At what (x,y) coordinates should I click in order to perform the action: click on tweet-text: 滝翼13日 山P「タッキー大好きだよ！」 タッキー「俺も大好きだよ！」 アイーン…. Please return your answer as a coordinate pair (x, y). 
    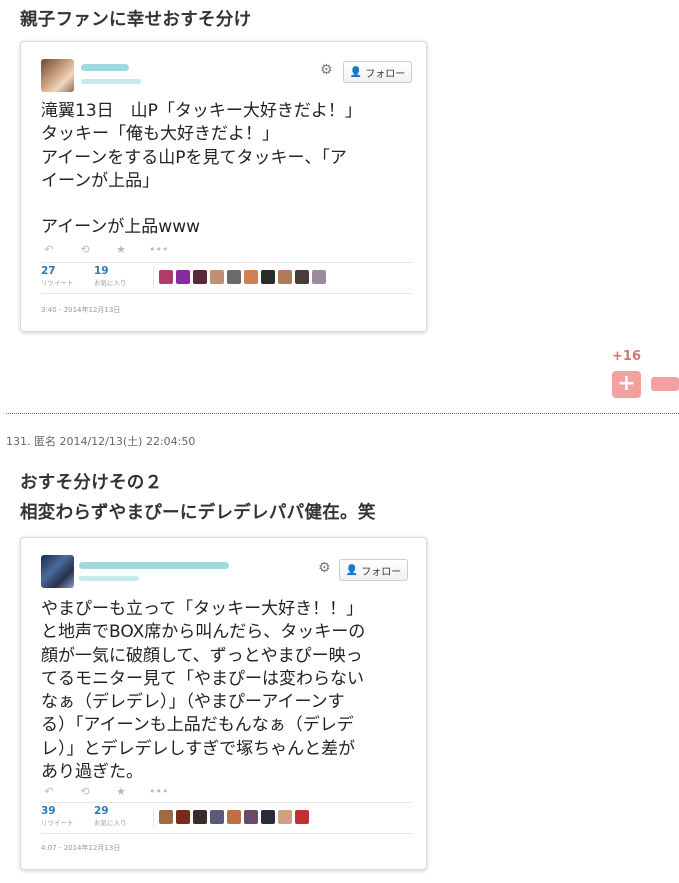
    Looking at the image, I should click on (201, 169).